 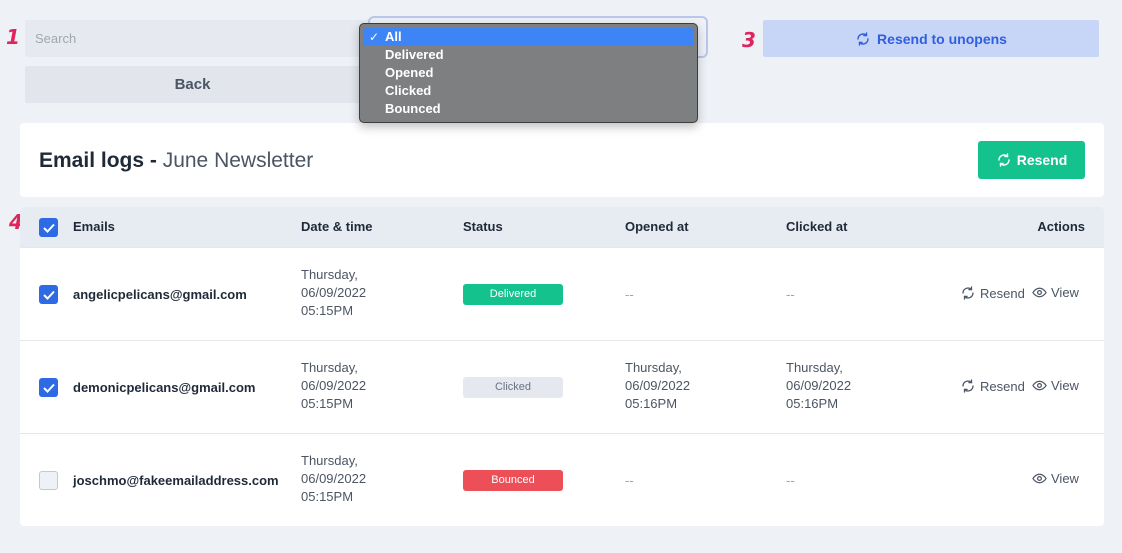 I want to click on resend-button: Resend, so click(x=1031, y=160).